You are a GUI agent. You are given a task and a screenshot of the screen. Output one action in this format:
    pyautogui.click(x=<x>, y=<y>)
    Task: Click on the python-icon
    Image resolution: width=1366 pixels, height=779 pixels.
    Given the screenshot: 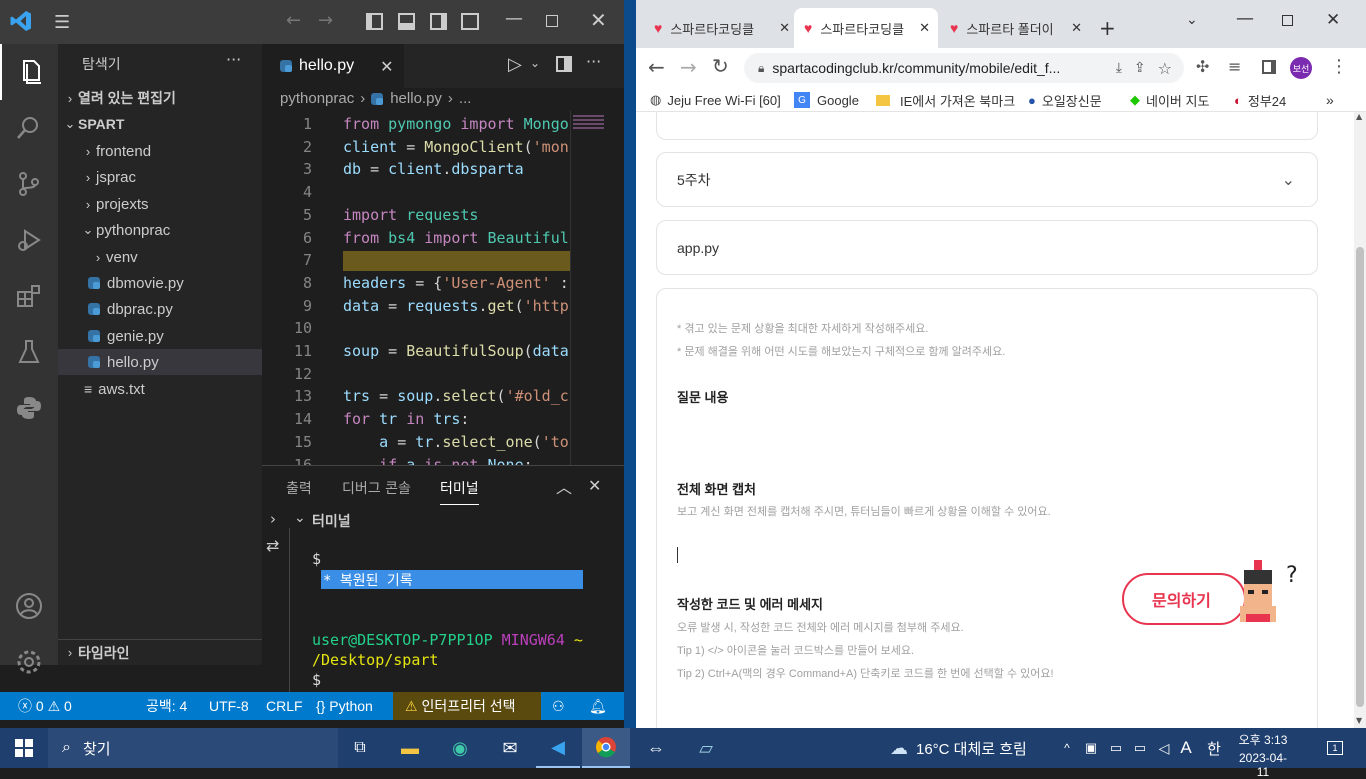 What is the action you would take?
    pyautogui.click(x=29, y=408)
    